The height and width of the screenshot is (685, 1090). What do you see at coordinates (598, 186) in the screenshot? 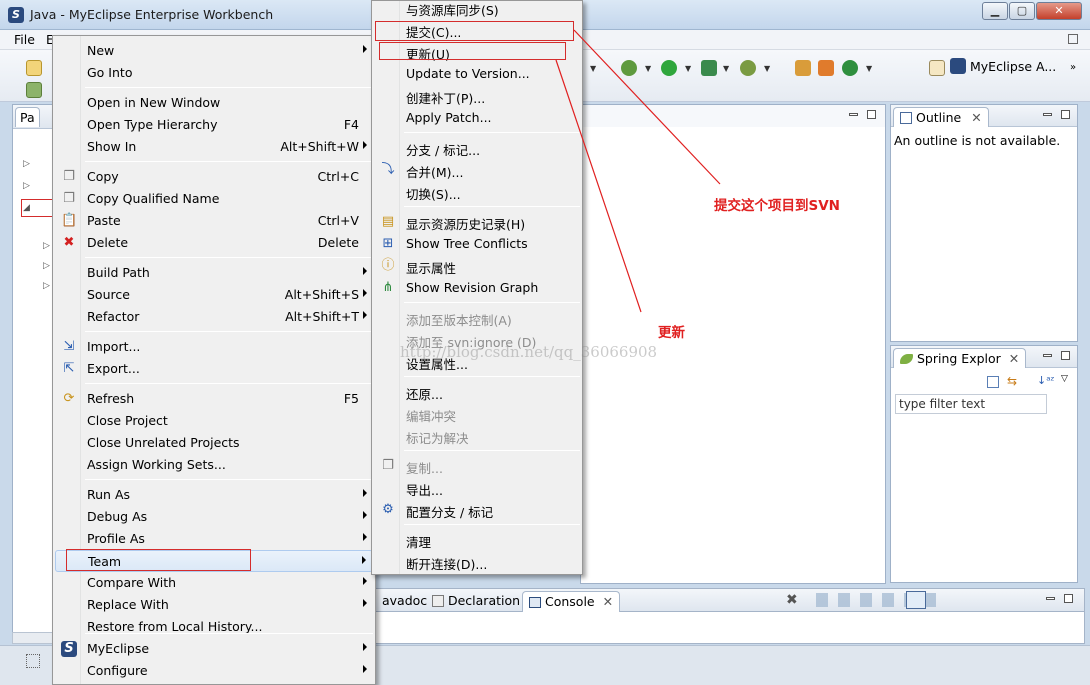
I see `update-arrow` at bounding box center [598, 186].